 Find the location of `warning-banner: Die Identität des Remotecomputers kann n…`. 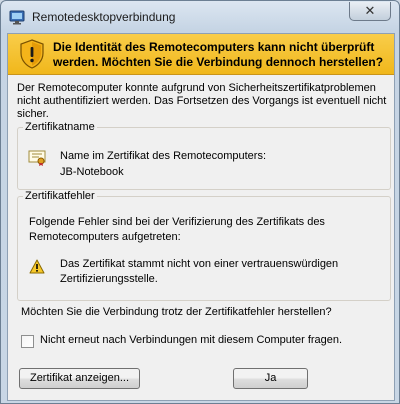

warning-banner: Die Identität des Remotecomputers kann n… is located at coordinates (201, 54).